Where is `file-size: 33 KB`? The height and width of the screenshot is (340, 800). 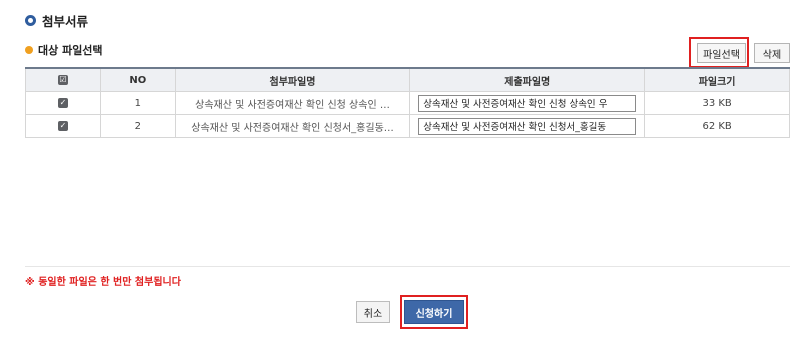
file-size: 33 KB is located at coordinates (717, 103).